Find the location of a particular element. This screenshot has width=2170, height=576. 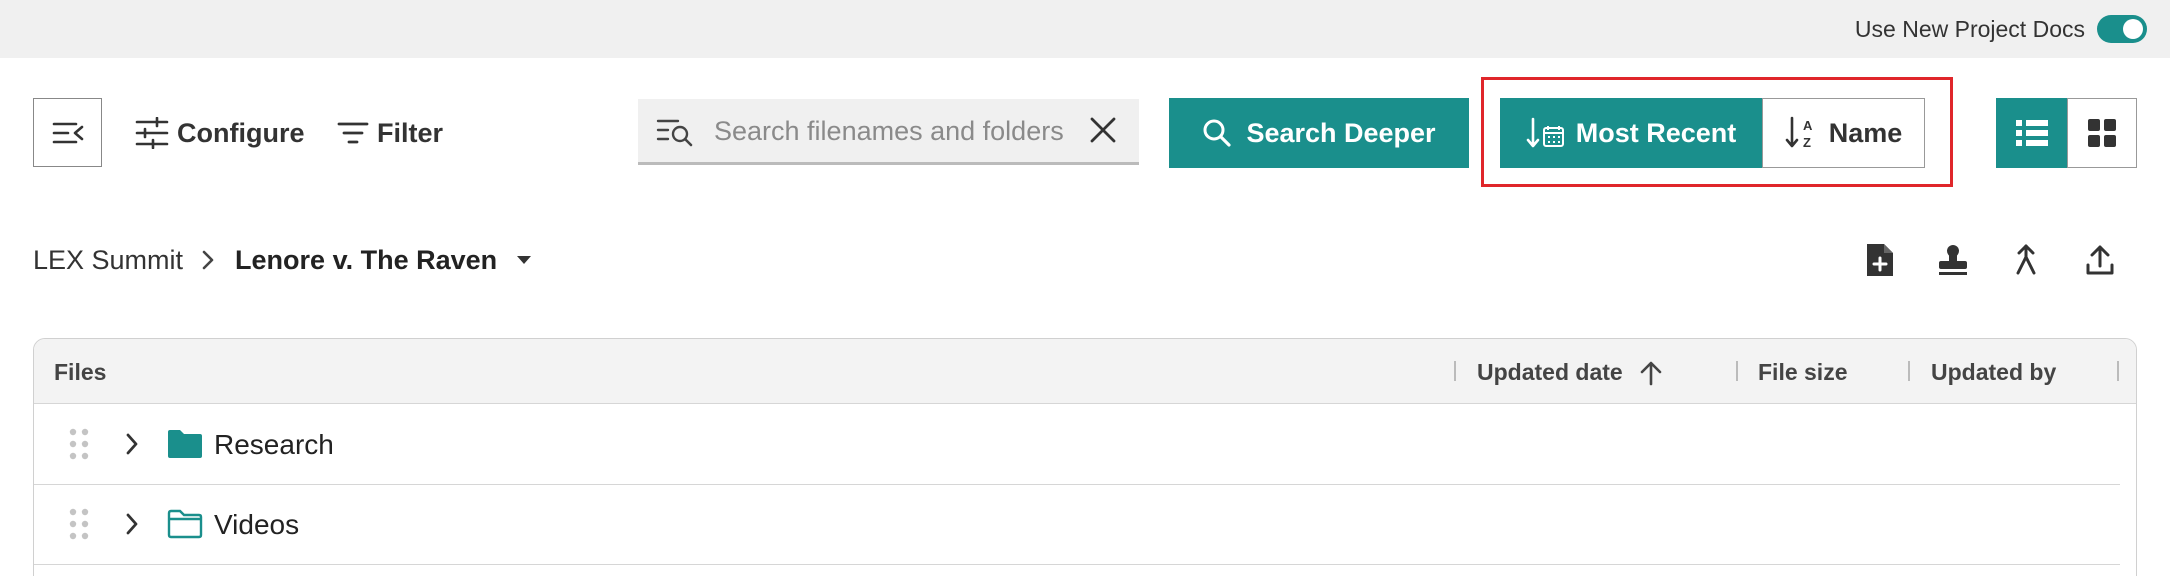

clear-search-icon is located at coordinates (1103, 130).